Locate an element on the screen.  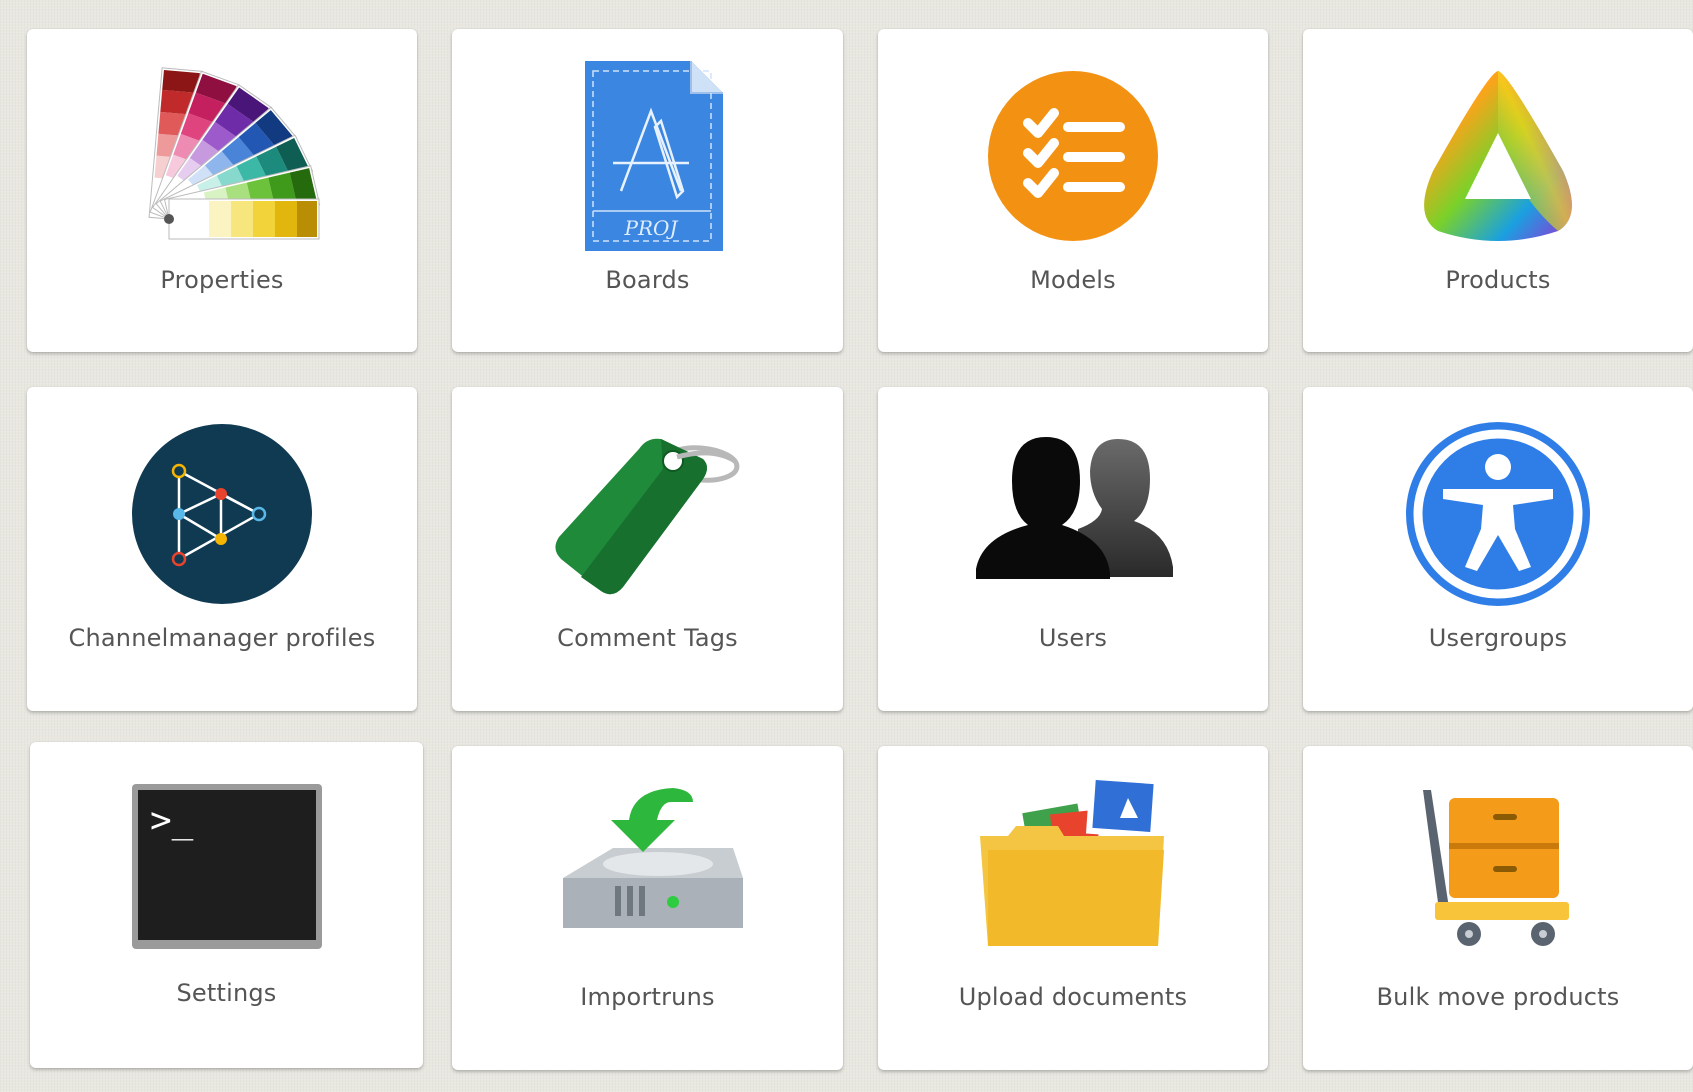
green-tag-icon is located at coordinates (648, 514).